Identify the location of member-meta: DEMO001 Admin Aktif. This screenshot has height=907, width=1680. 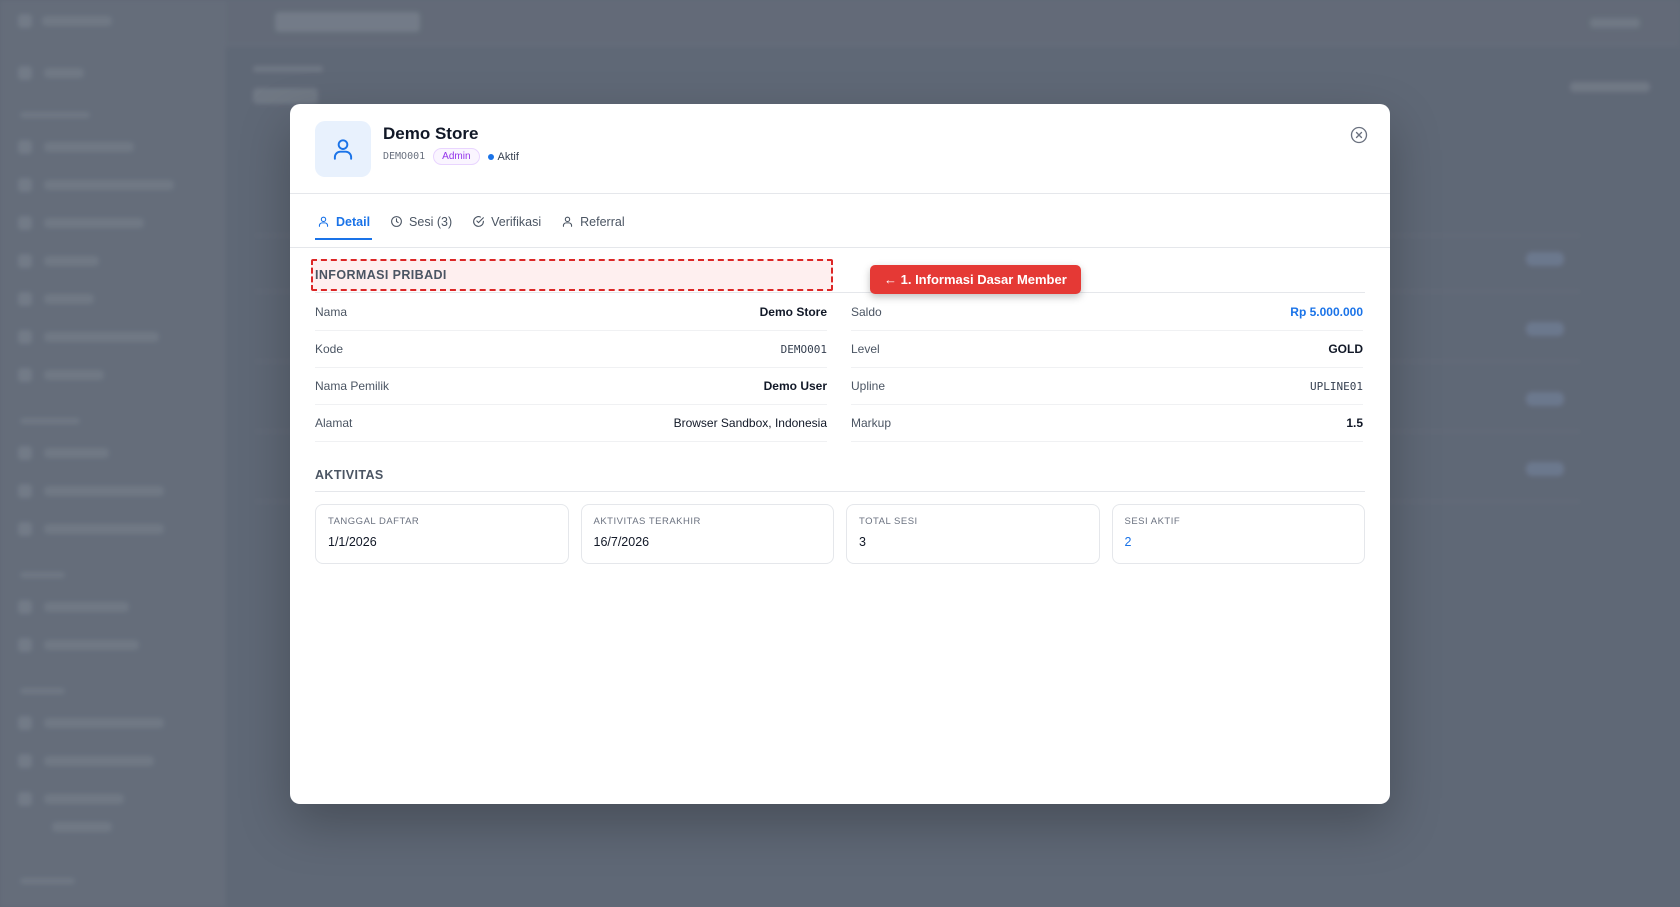
(451, 156).